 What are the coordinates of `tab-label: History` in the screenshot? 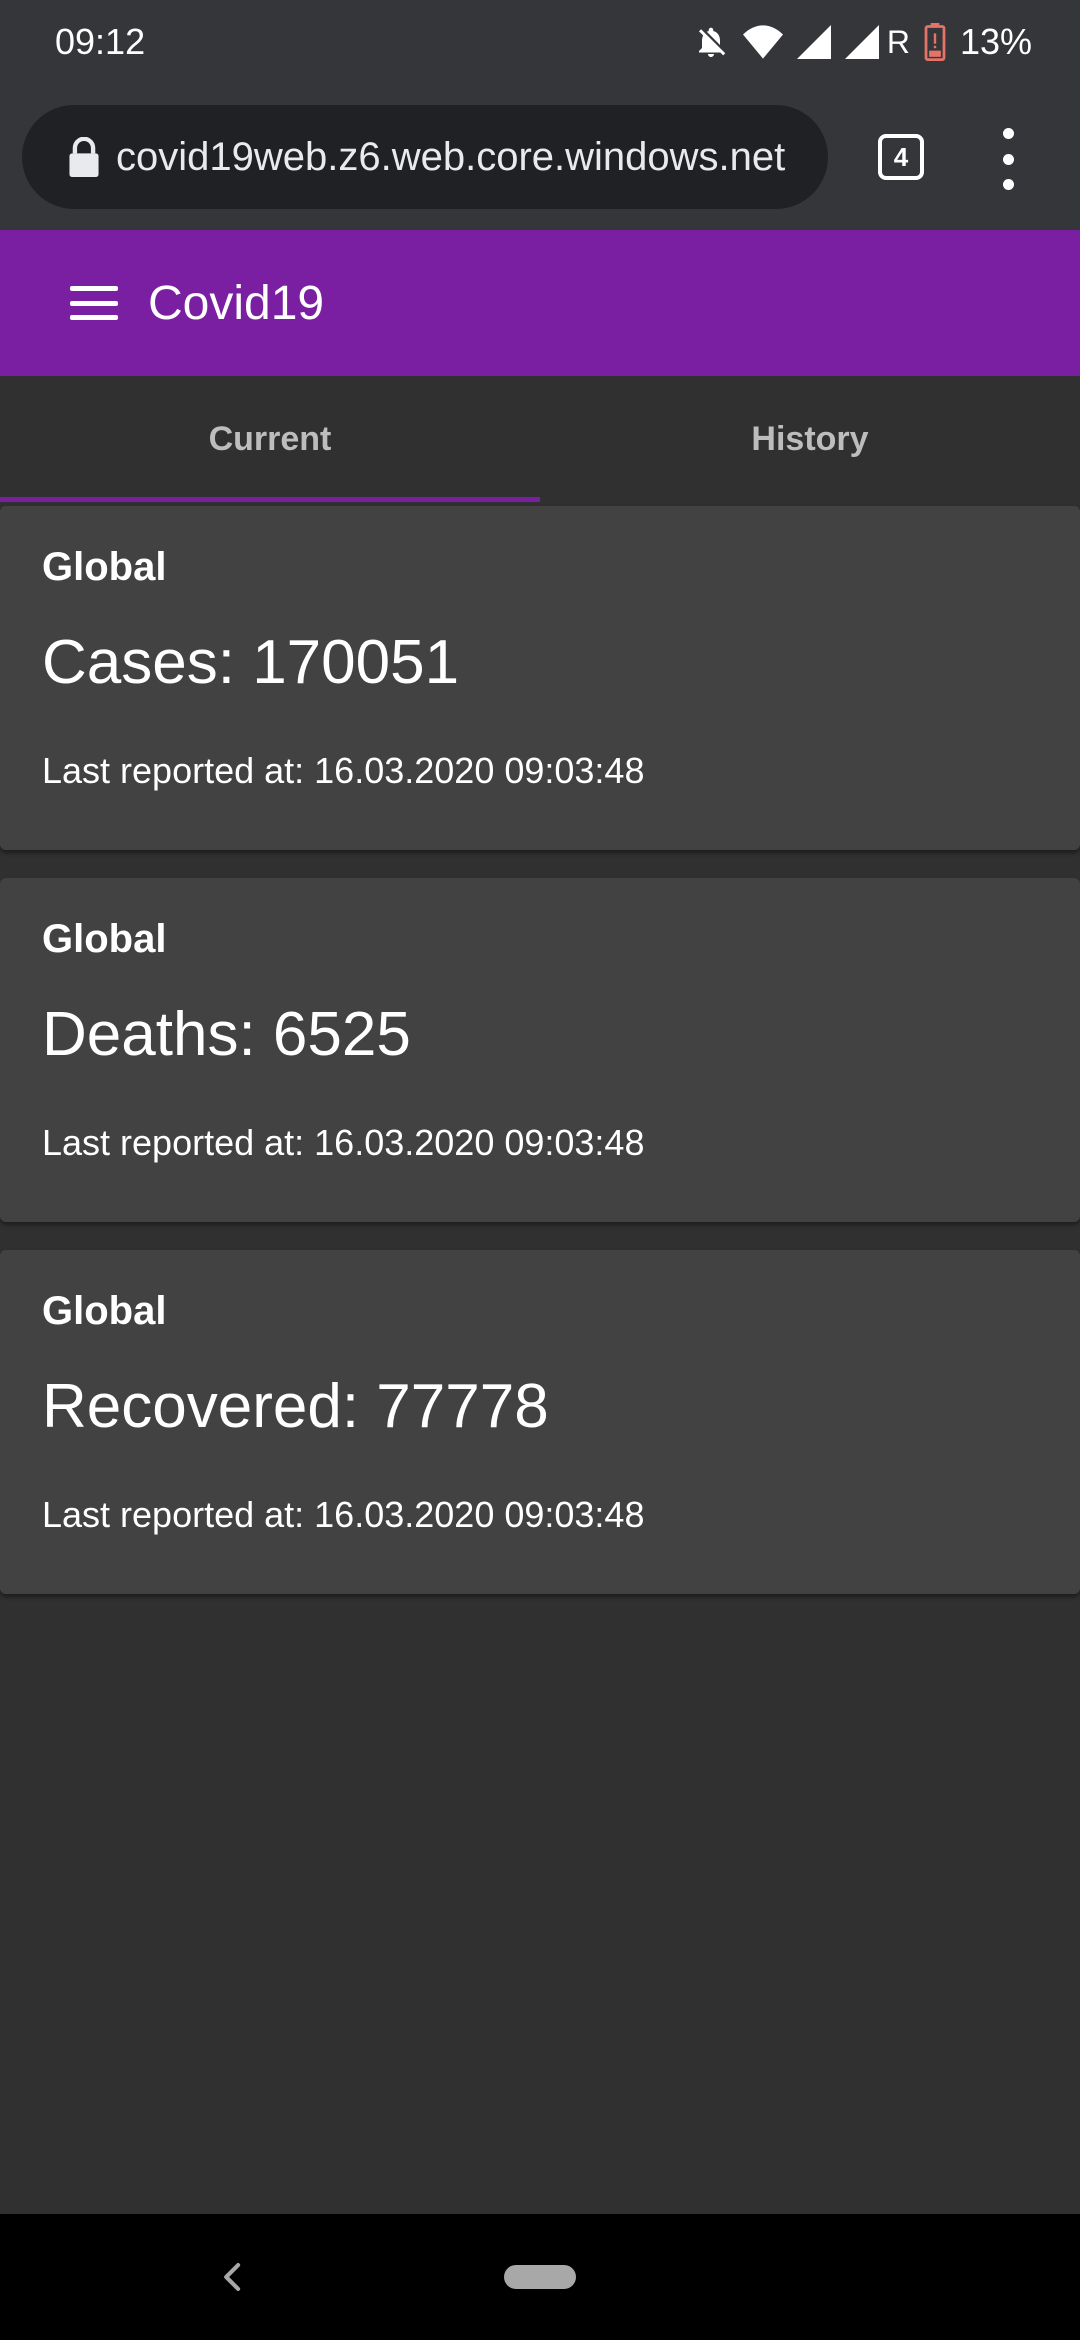 It's located at (810, 438).